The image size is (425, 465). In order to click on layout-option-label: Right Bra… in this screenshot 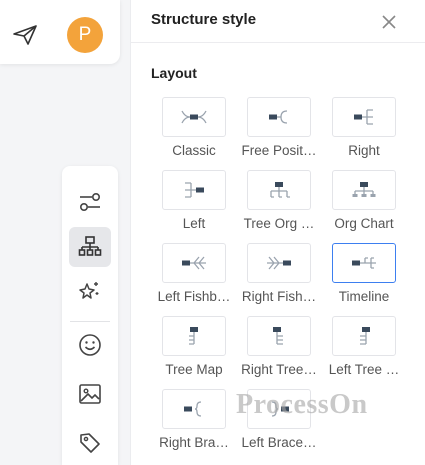, I will do `click(194, 442)`.